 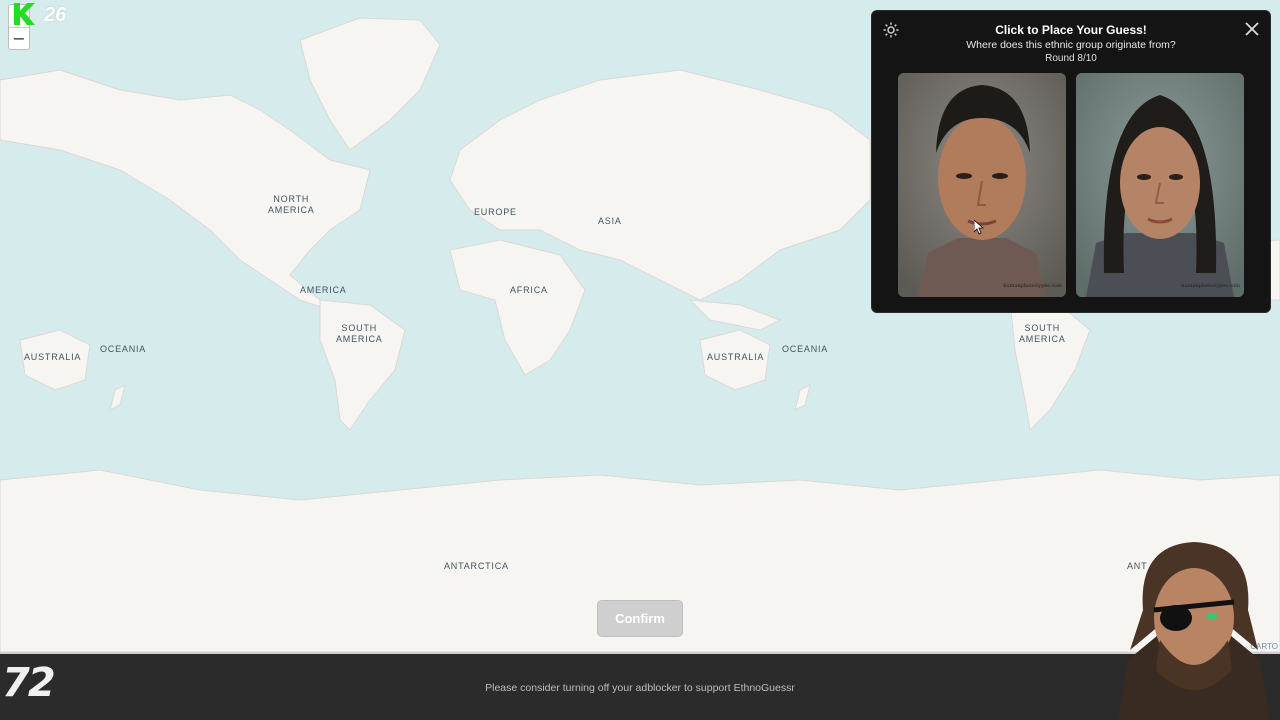 I want to click on map-label-oceania-left: OCEANIA, so click(x=123, y=349).